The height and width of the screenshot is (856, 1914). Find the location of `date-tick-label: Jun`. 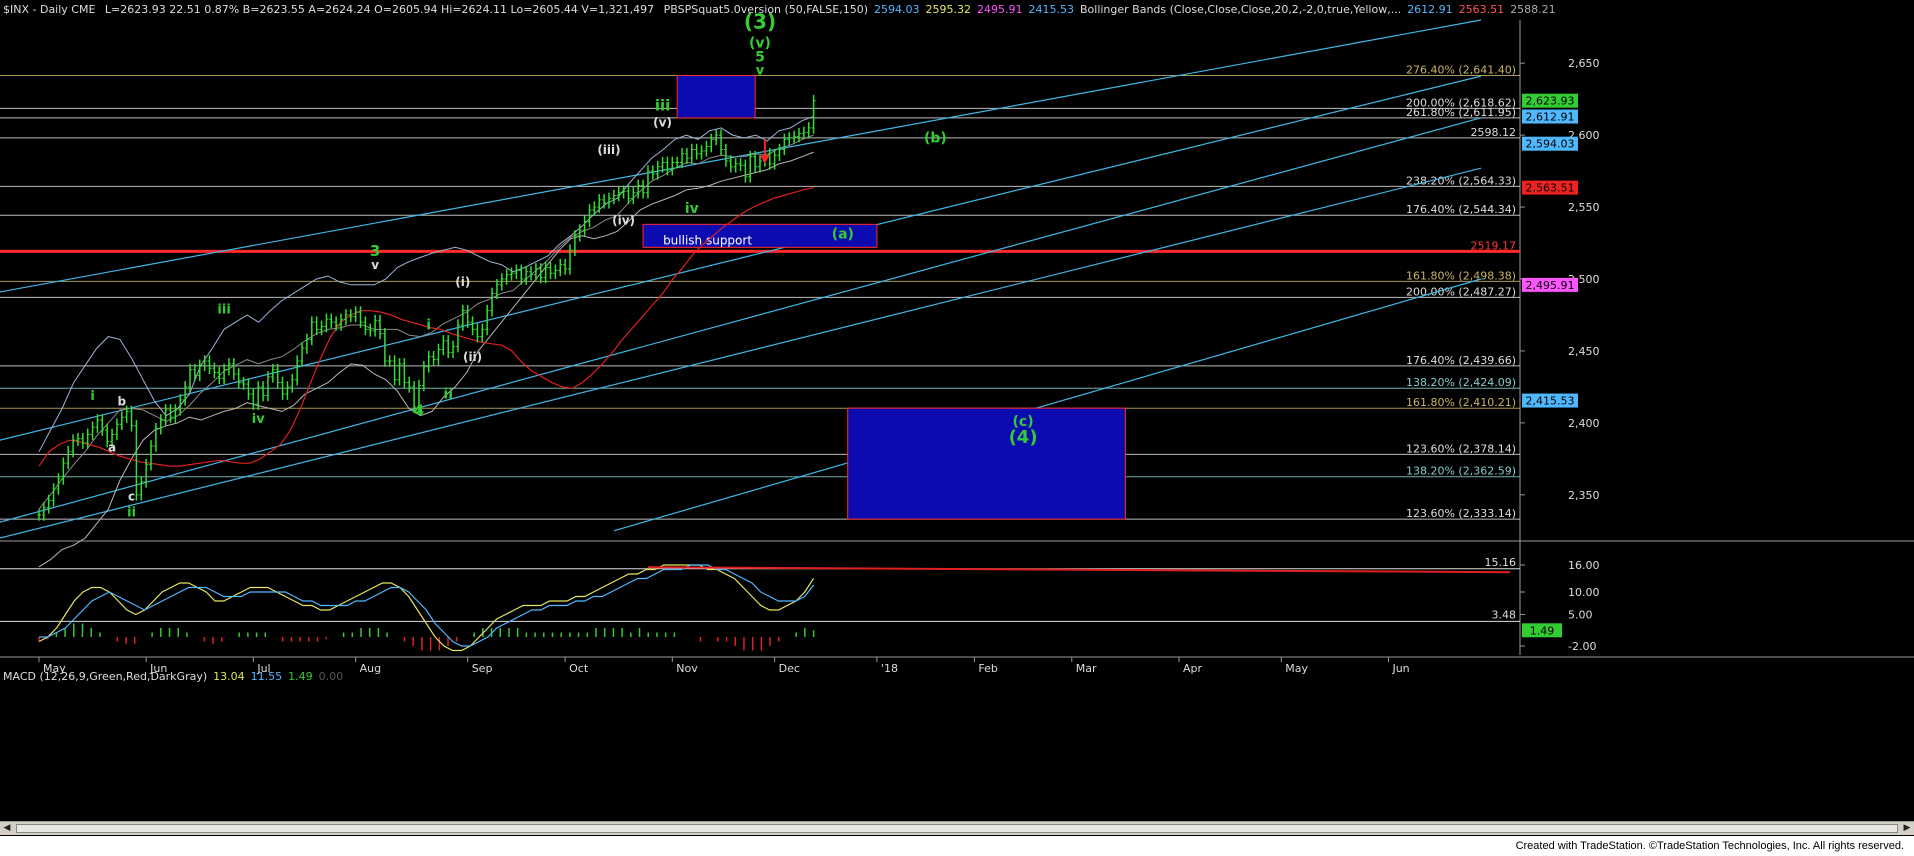

date-tick-label: Jun is located at coordinates (1400, 668).